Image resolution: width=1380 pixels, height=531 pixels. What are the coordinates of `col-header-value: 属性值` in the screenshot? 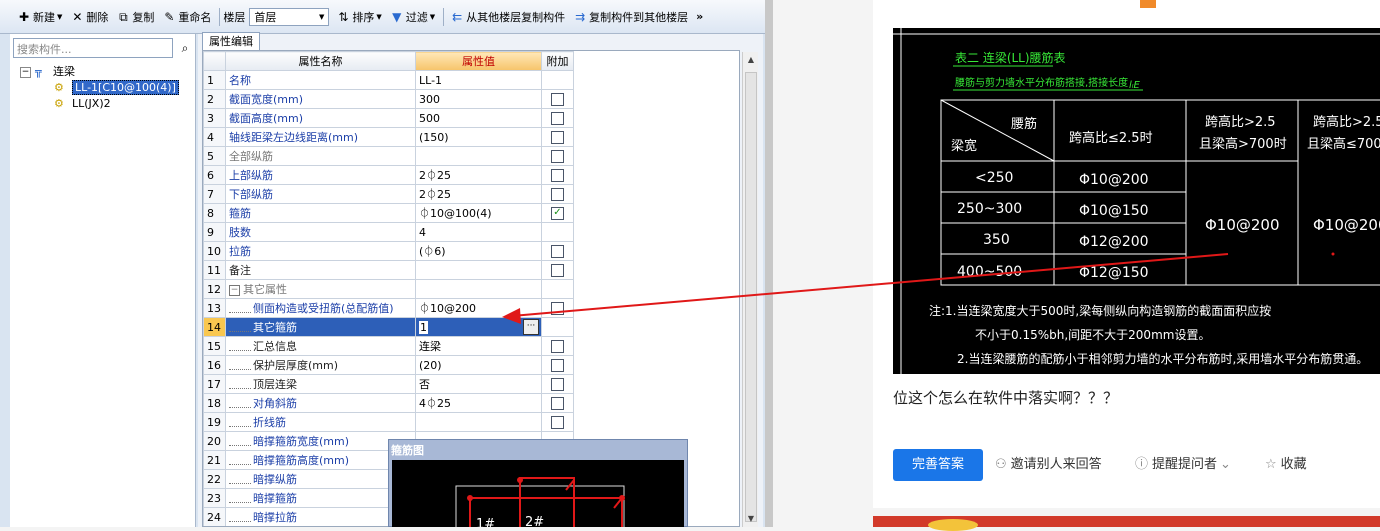 It's located at (478, 61).